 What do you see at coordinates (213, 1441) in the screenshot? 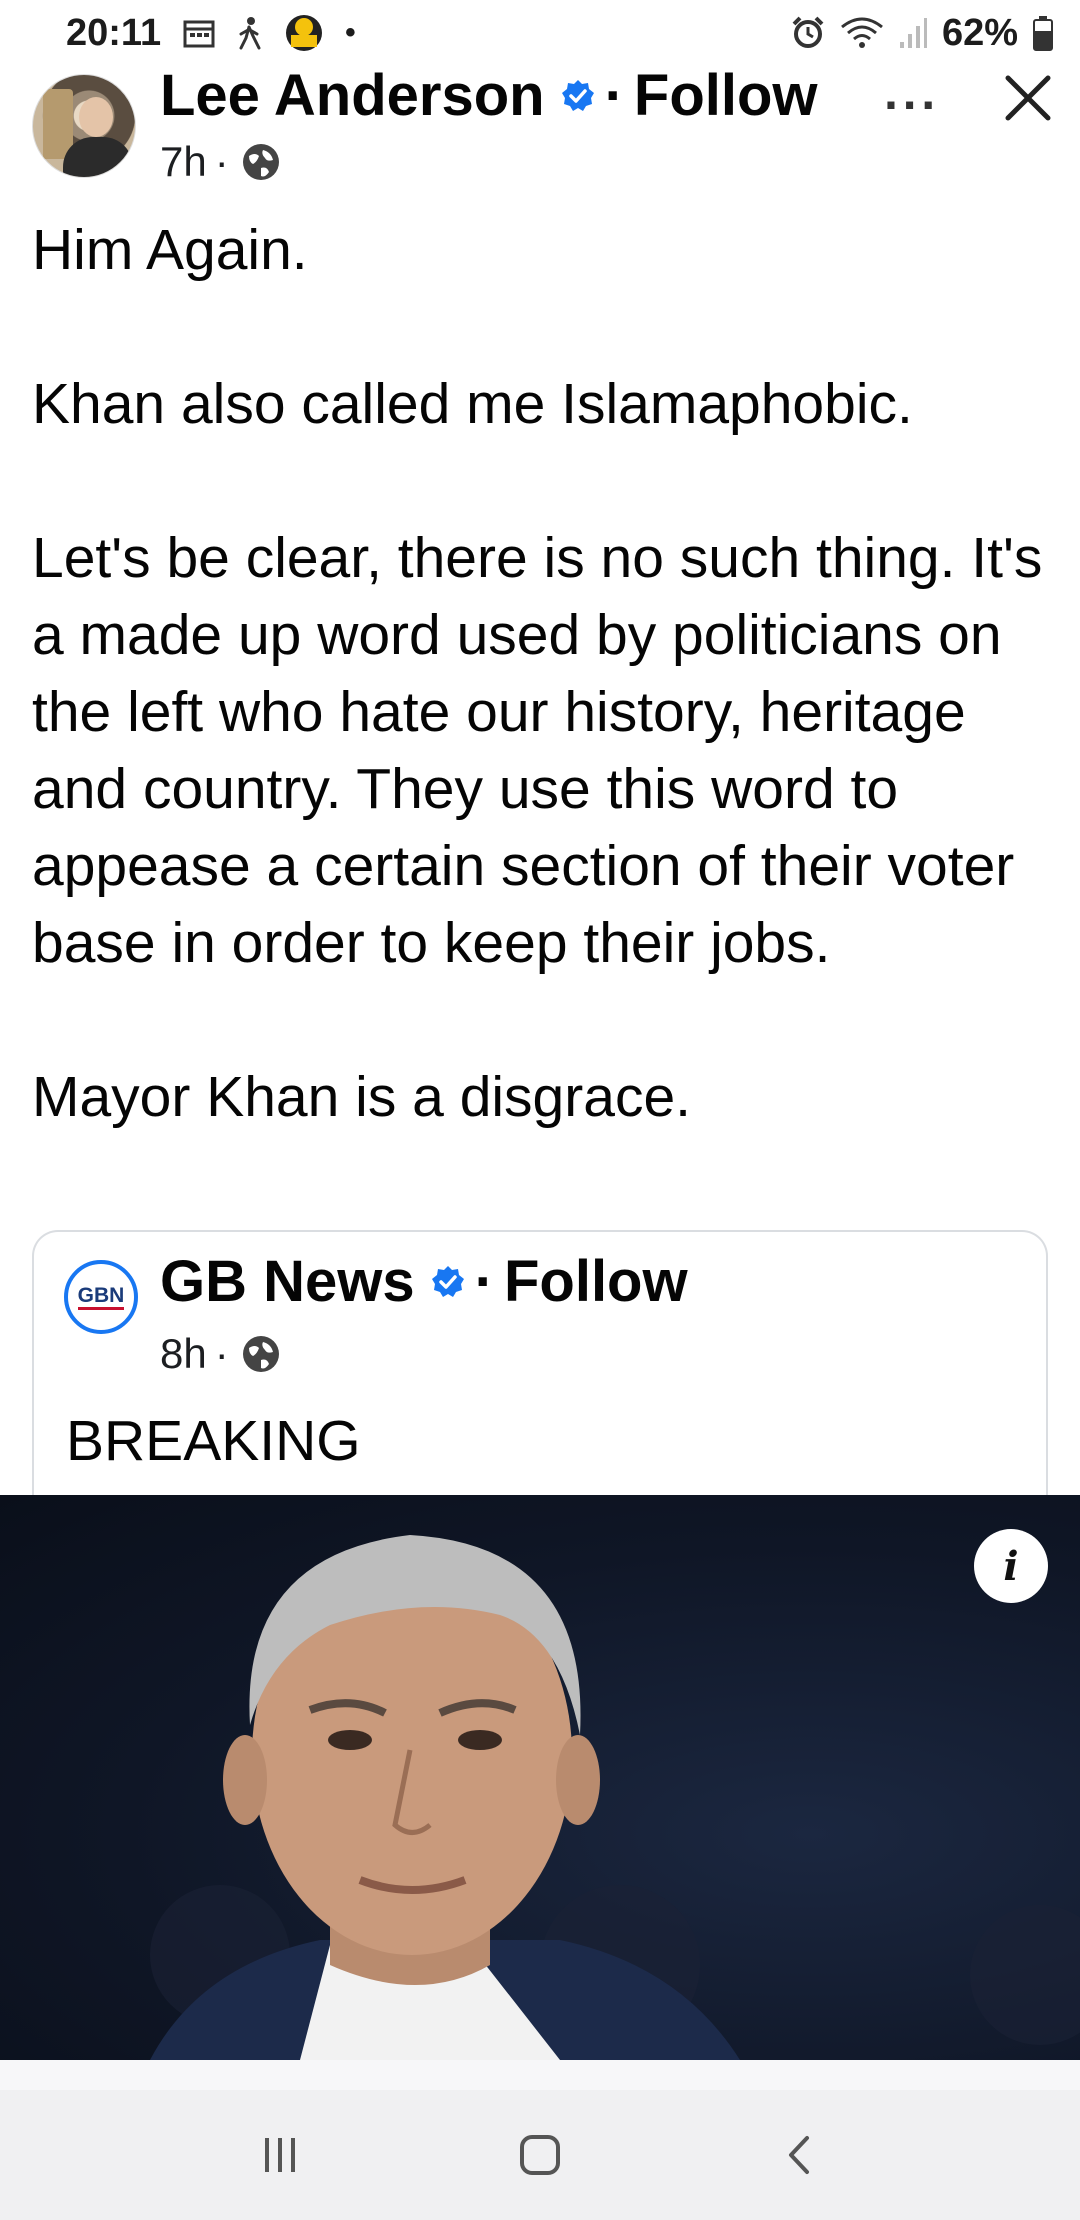
I see `shared-post-text: BREAKING` at bounding box center [213, 1441].